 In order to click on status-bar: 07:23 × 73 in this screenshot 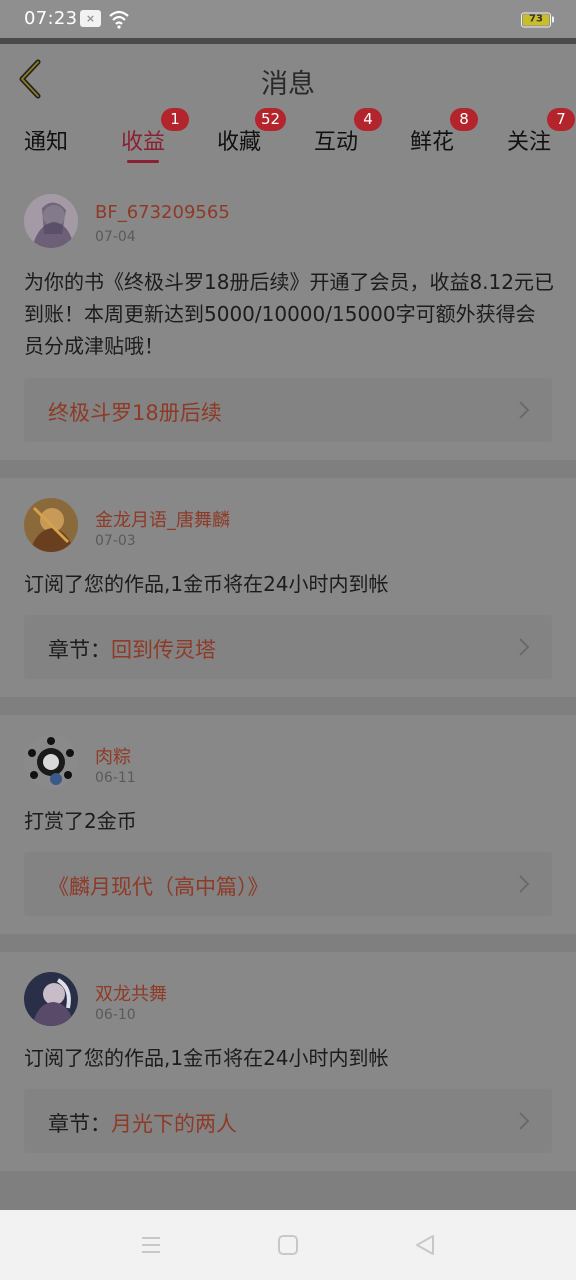, I will do `click(288, 19)`.